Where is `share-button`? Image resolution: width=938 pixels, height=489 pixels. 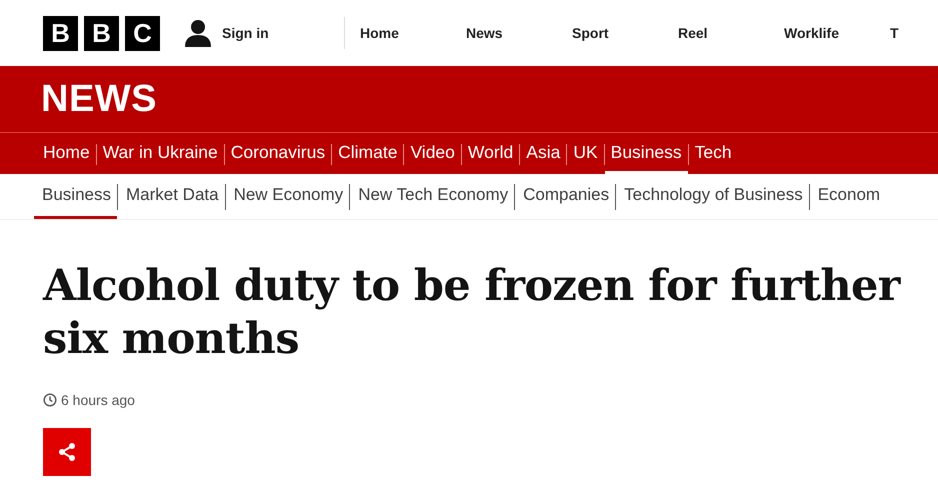 share-button is located at coordinates (67, 452).